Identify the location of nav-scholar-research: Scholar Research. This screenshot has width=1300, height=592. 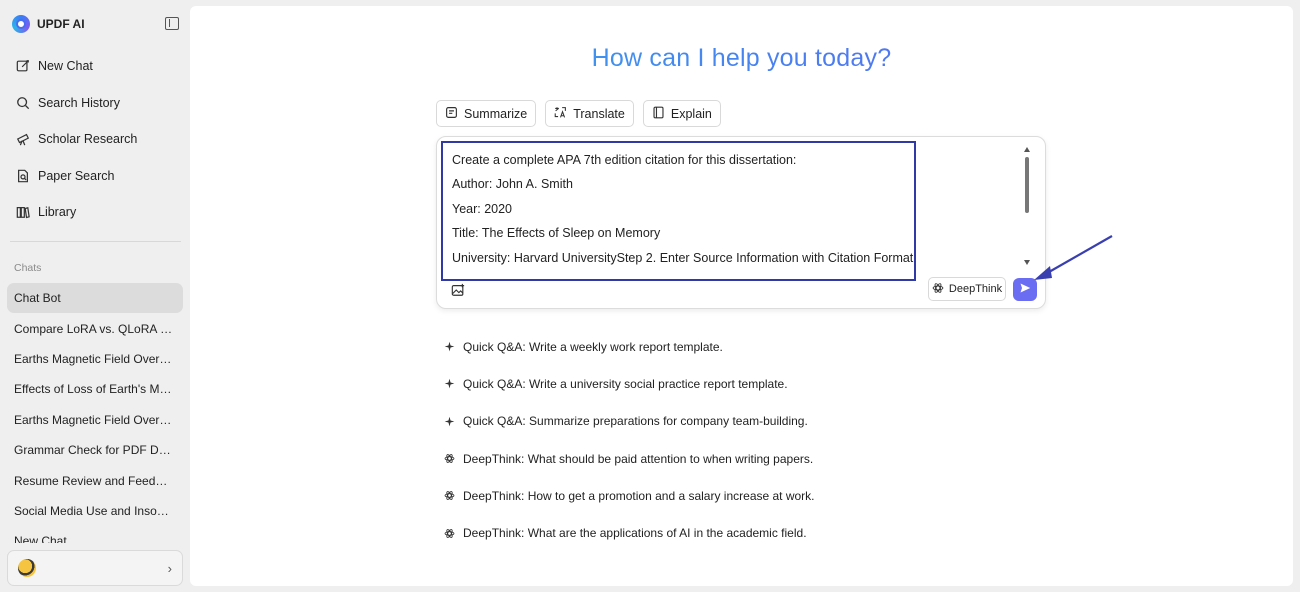
(95, 139).